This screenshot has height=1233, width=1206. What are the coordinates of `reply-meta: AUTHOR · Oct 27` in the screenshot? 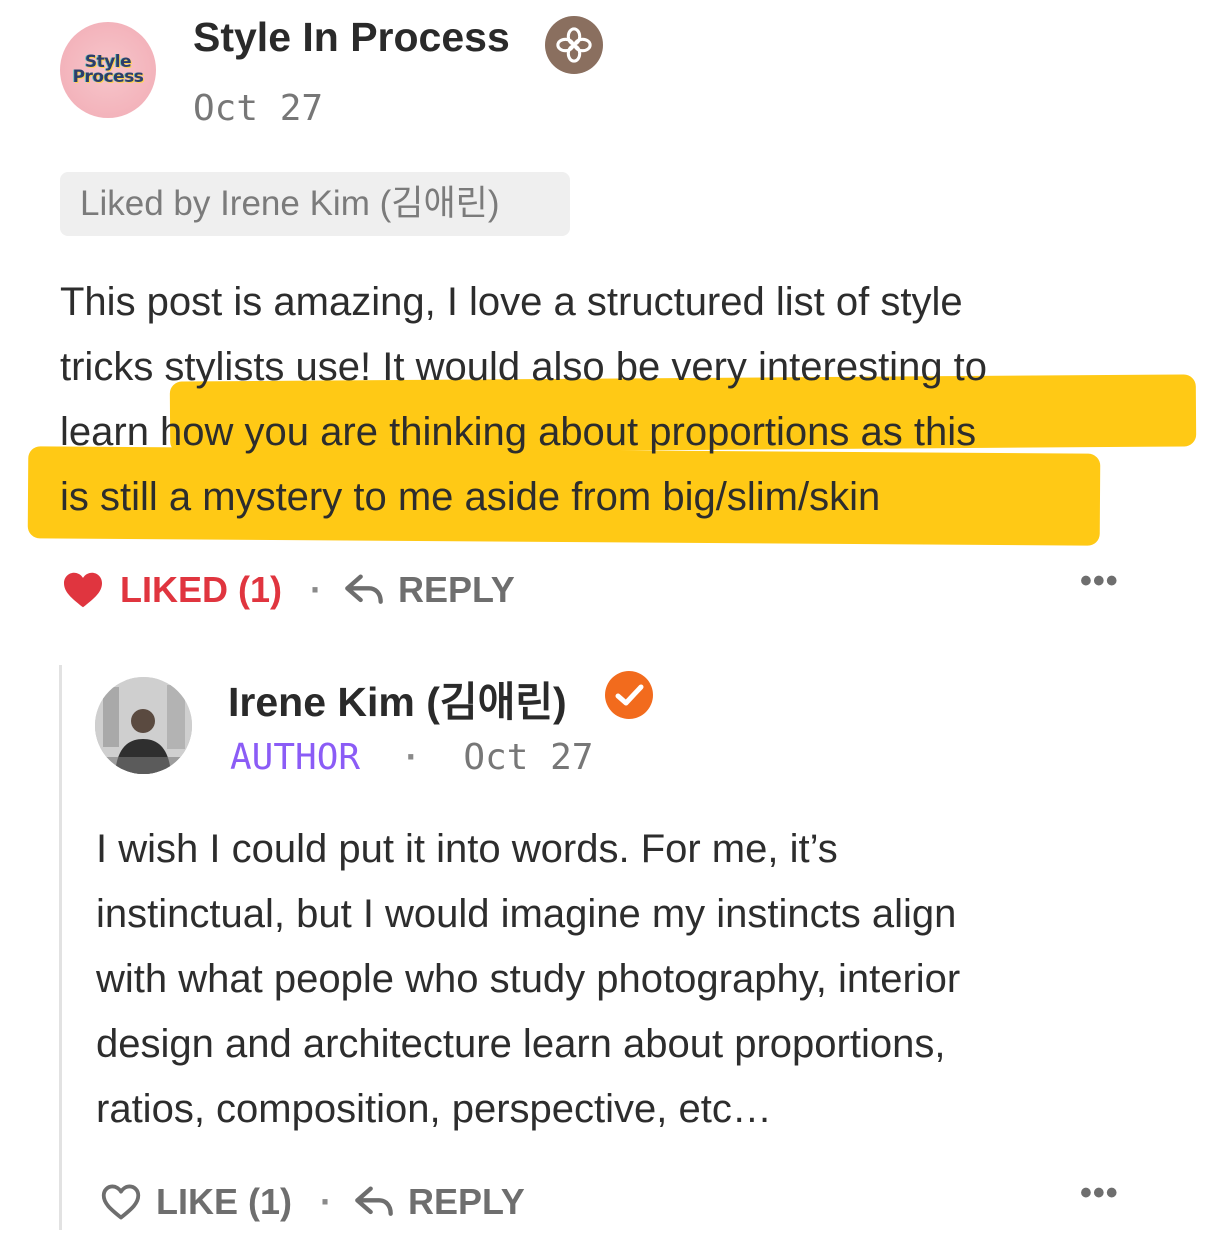 It's located at (411, 757).